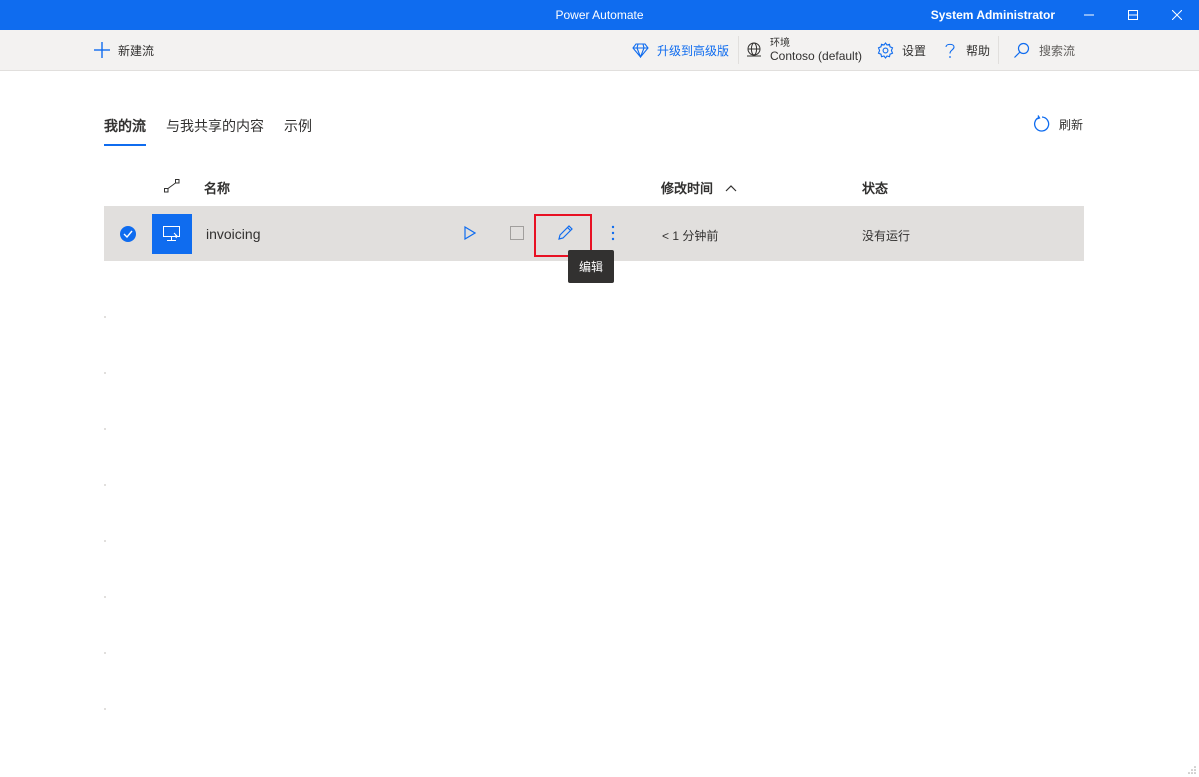 This screenshot has height=777, width=1199. What do you see at coordinates (690, 236) in the screenshot?
I see `flow-modified: < 1 分钟前` at bounding box center [690, 236].